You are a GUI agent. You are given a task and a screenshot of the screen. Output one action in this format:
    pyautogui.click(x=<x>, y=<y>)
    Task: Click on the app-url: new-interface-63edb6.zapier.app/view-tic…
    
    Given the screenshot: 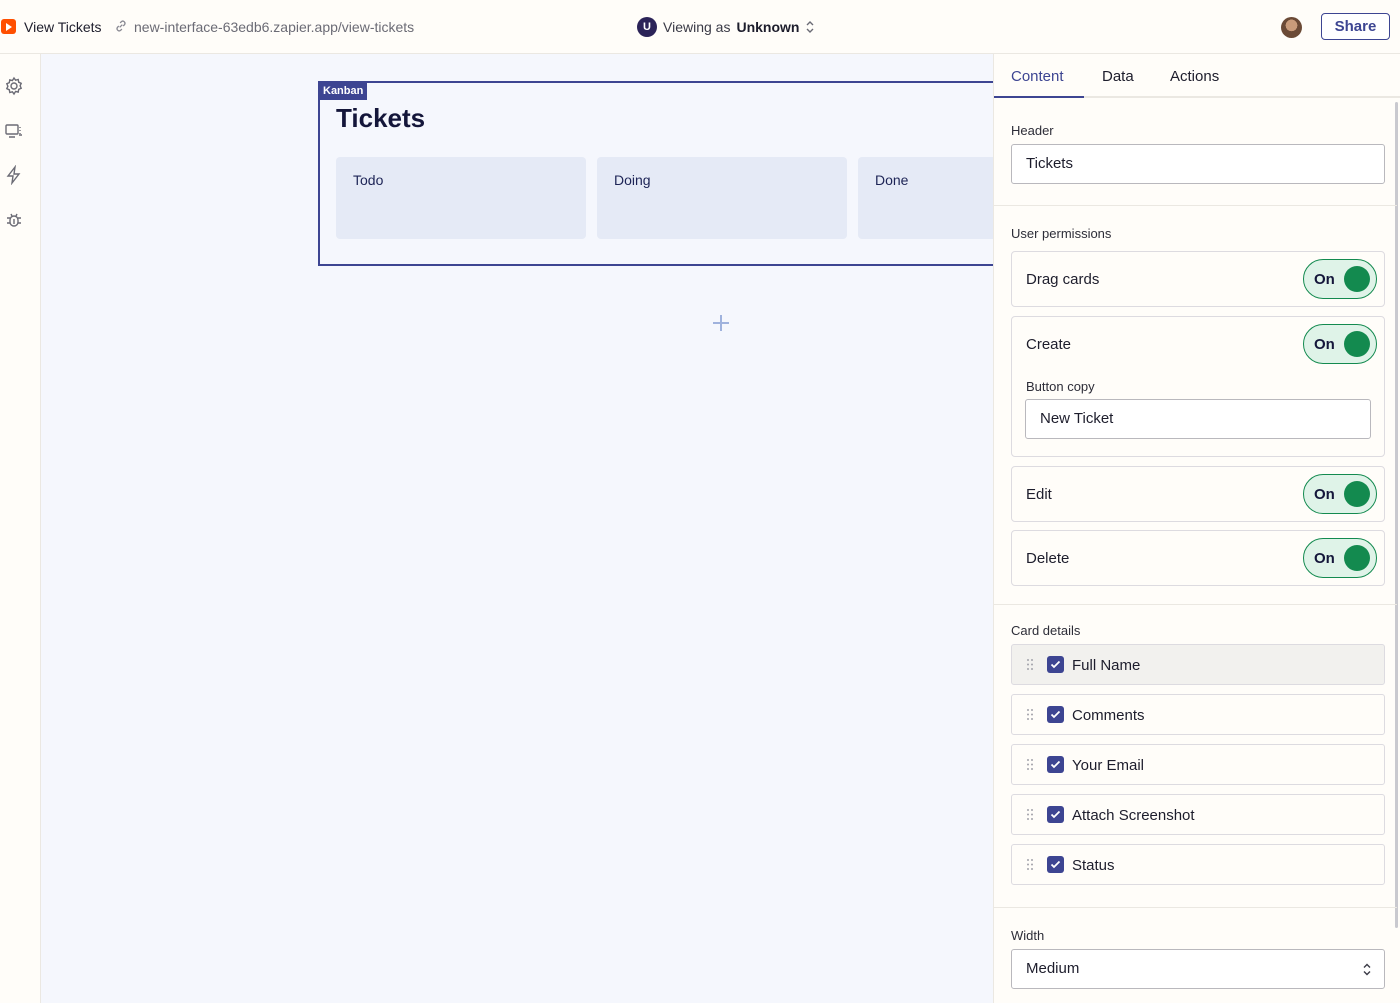 What is the action you would take?
    pyautogui.click(x=274, y=27)
    